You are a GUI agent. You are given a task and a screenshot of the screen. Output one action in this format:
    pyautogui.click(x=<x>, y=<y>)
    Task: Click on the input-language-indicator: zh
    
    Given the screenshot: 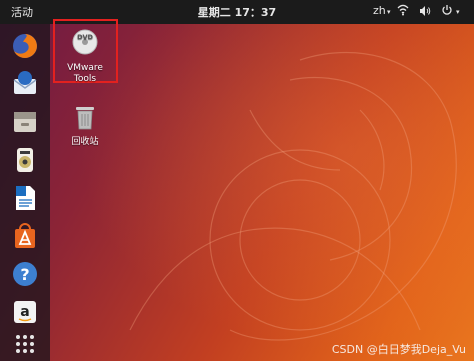 What is the action you would take?
    pyautogui.click(x=379, y=10)
    